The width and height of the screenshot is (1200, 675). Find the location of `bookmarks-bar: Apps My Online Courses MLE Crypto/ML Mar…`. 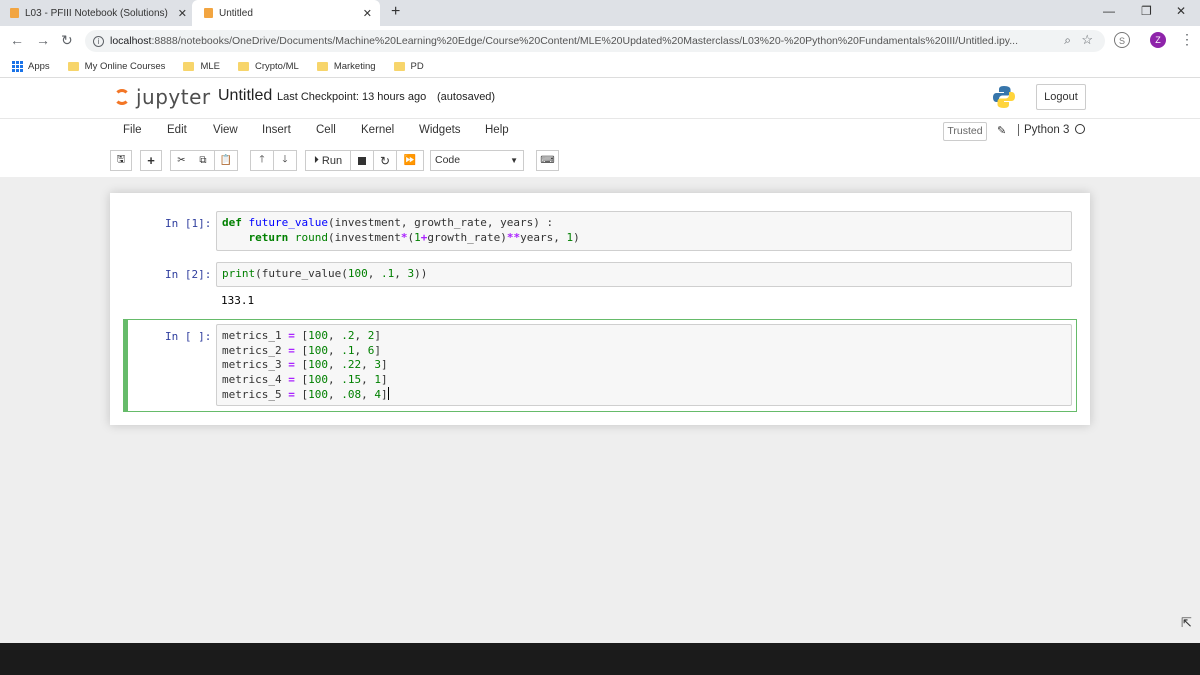

bookmarks-bar: Apps My Online Courses MLE Crypto/ML Mar… is located at coordinates (600, 67).